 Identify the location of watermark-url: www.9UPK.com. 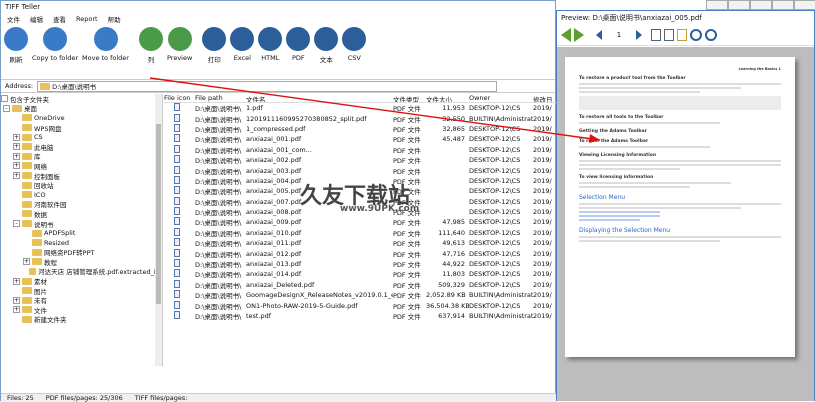
(380, 209).